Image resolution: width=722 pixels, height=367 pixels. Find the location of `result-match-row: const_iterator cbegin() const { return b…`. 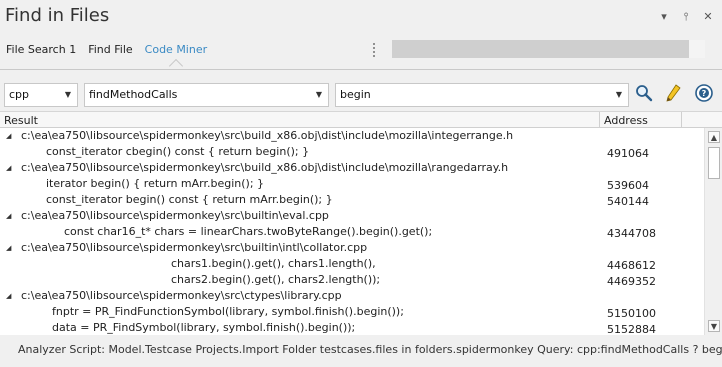

result-match-row: const_iterator cbegin() const { return b… is located at coordinates (352, 152).